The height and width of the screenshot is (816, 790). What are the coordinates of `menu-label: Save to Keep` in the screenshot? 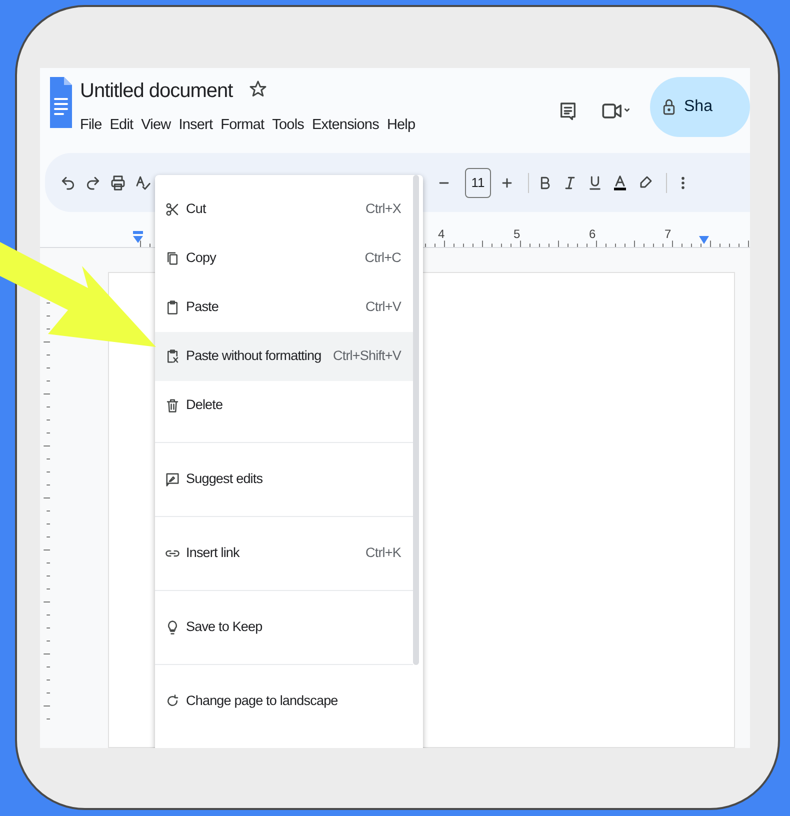 It's located at (224, 627).